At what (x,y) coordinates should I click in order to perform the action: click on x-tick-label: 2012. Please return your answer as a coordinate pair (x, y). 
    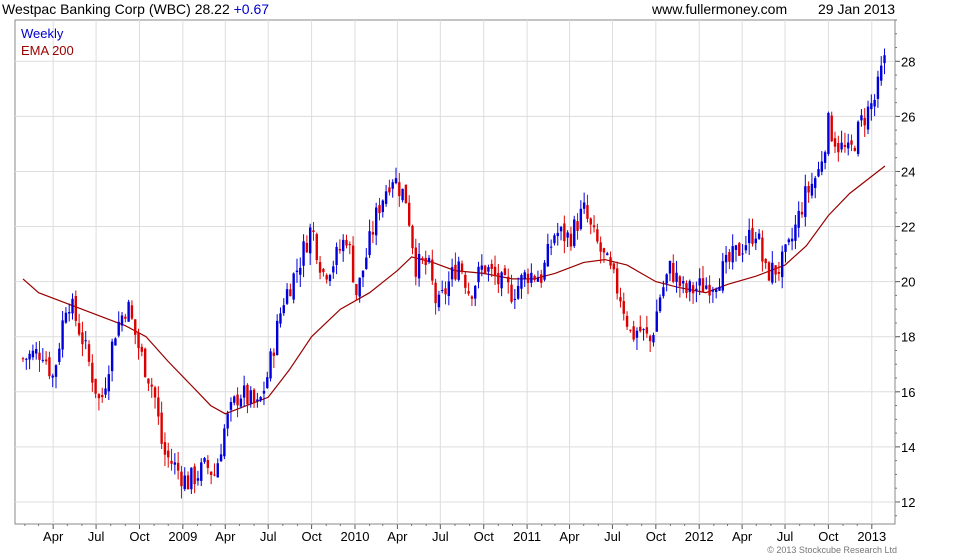
    Looking at the image, I should click on (699, 536).